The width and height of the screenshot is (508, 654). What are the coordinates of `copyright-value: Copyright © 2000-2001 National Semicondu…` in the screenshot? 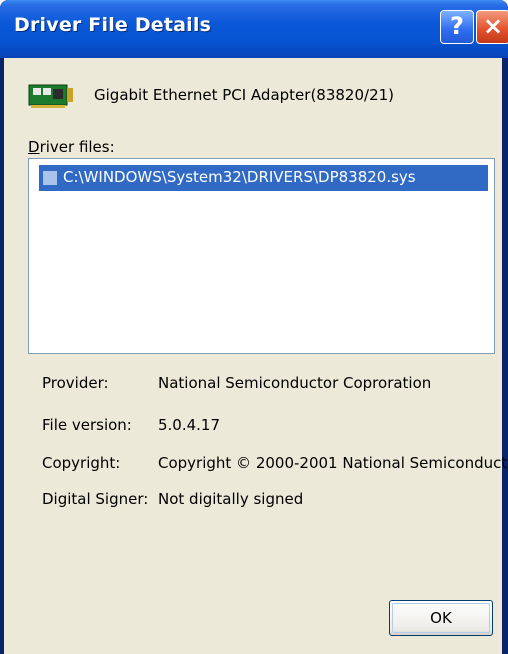 It's located at (333, 463).